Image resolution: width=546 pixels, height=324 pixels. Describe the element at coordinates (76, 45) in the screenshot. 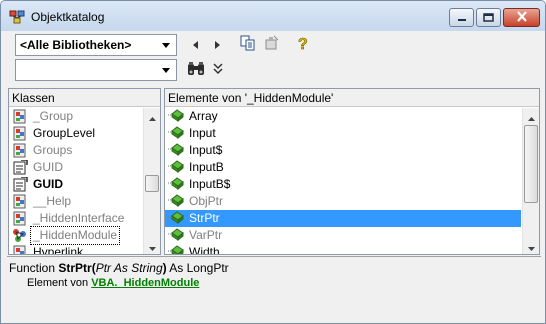

I see `library-combo-value: <Alle Bibliotheken>` at that location.